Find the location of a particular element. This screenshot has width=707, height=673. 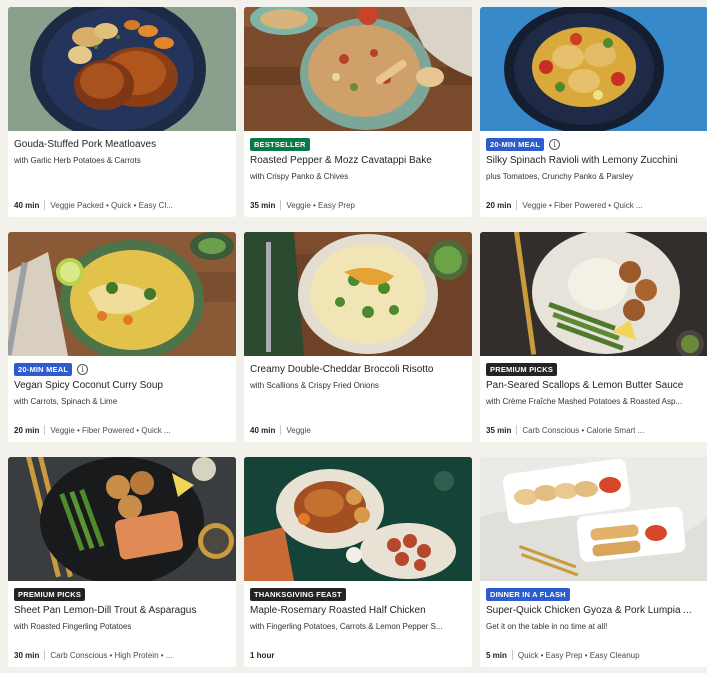

recipe-subtitle: with Garlic Herb Potatoes & Carrots is located at coordinates (77, 160).